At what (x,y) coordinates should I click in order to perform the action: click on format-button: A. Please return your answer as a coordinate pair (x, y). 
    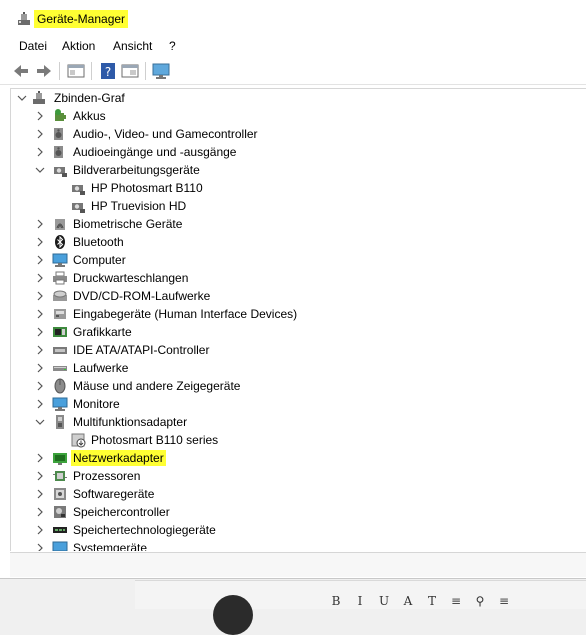
    Looking at the image, I should click on (408, 601).